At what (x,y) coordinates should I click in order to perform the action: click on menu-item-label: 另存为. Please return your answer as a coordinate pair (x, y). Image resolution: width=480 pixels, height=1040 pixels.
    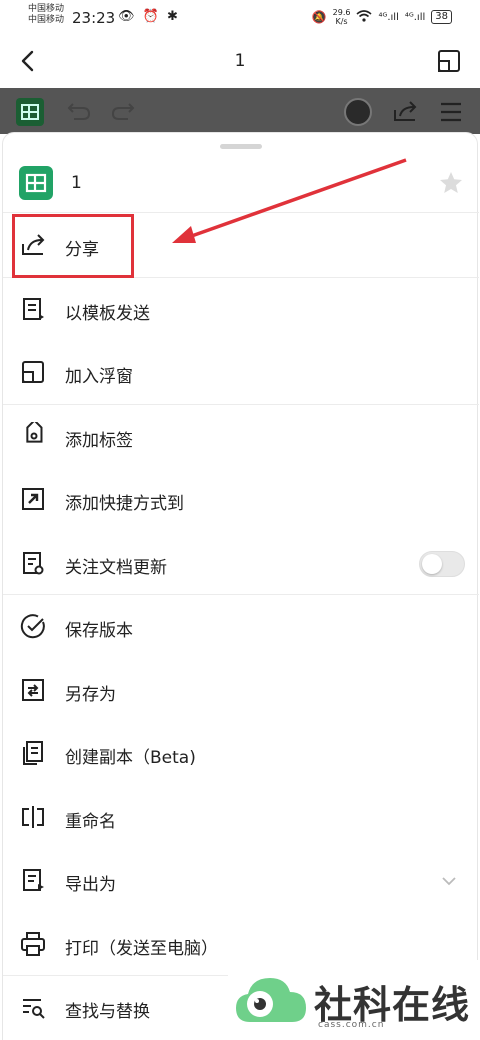
    Looking at the image, I should click on (90, 694).